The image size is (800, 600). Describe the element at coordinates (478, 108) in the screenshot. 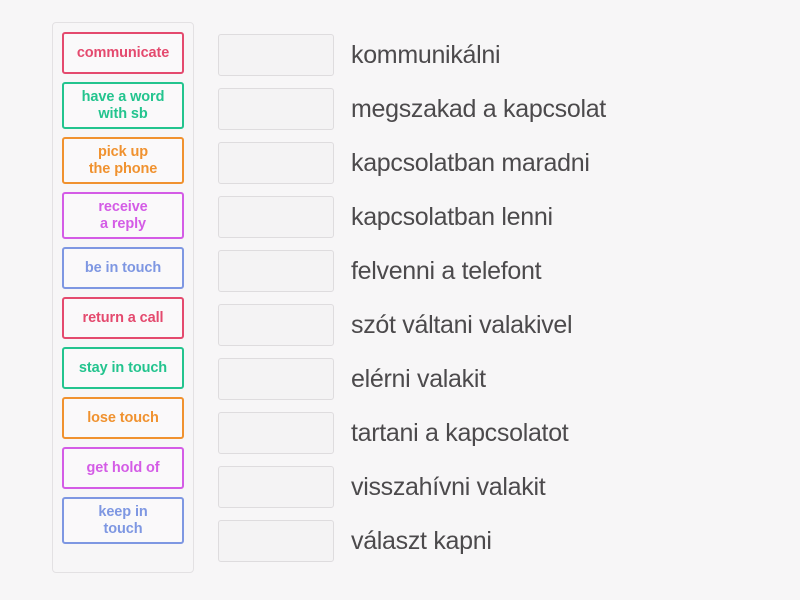

I see `answer-label: megszakad a kapcsolat` at that location.